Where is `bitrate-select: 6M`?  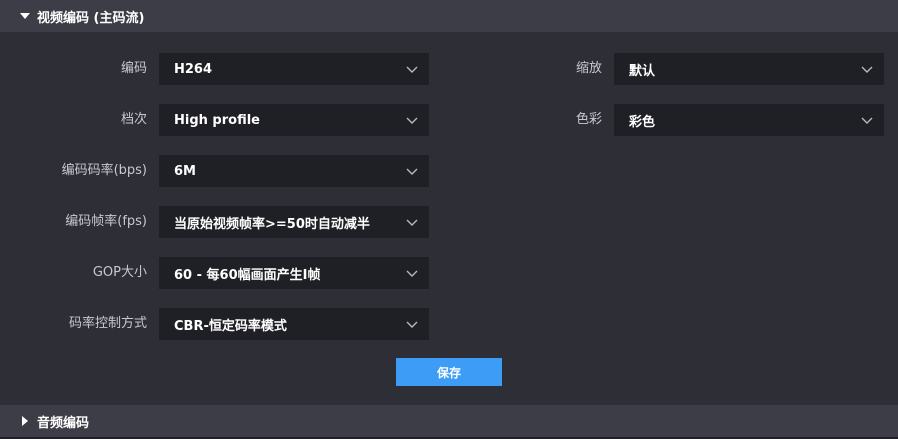 bitrate-select: 6M is located at coordinates (294, 171).